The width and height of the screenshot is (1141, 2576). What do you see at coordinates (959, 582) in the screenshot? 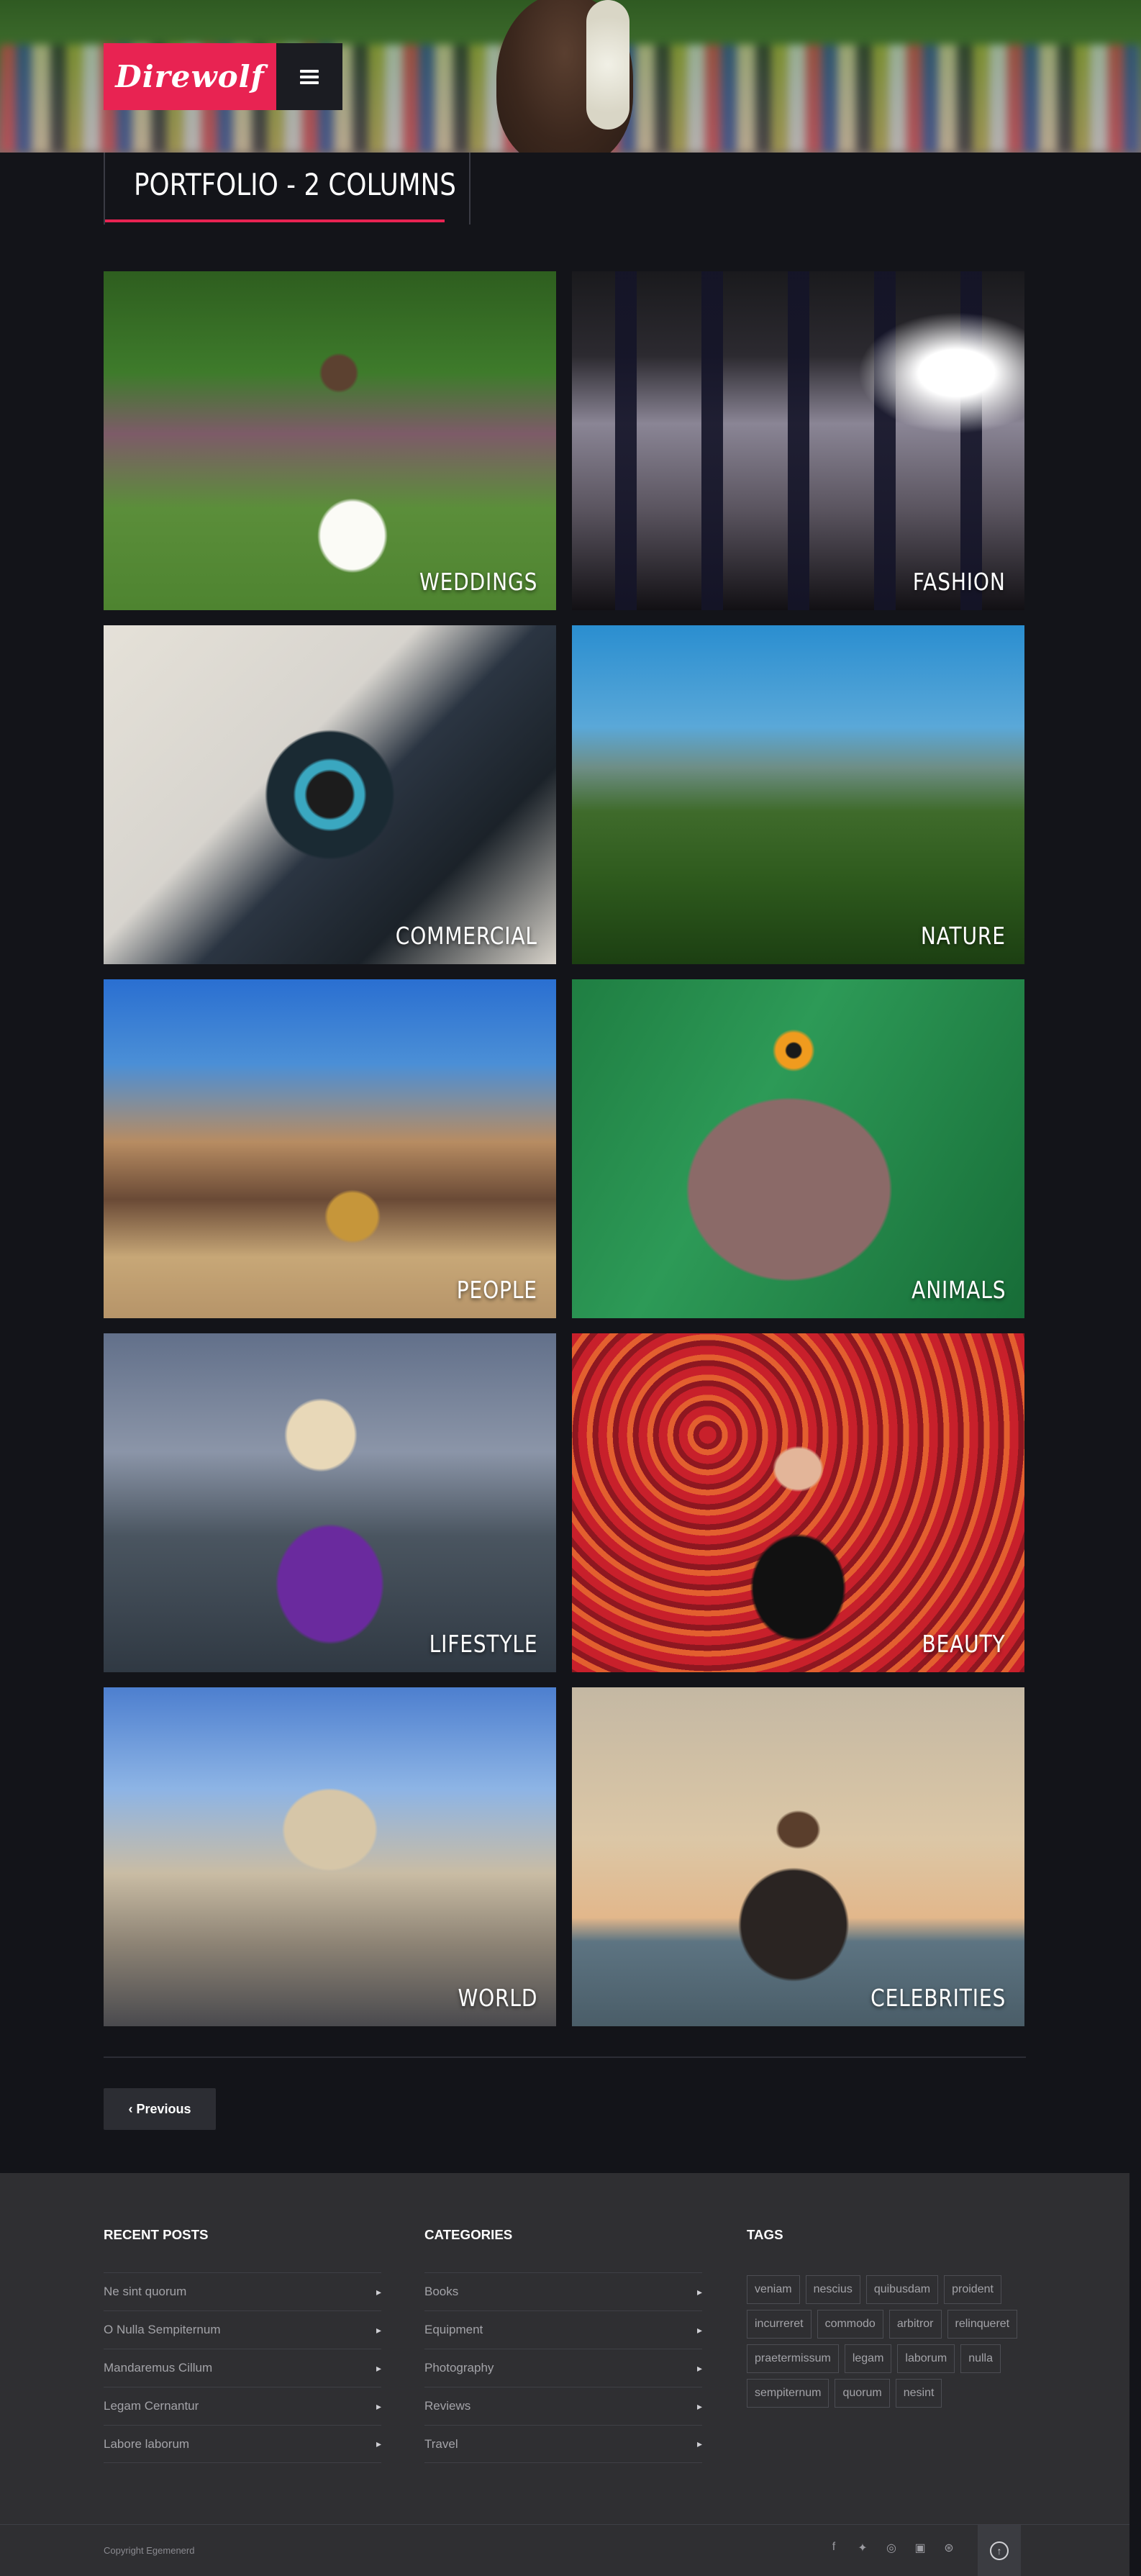
I see `portfolio-label: FASHION` at bounding box center [959, 582].